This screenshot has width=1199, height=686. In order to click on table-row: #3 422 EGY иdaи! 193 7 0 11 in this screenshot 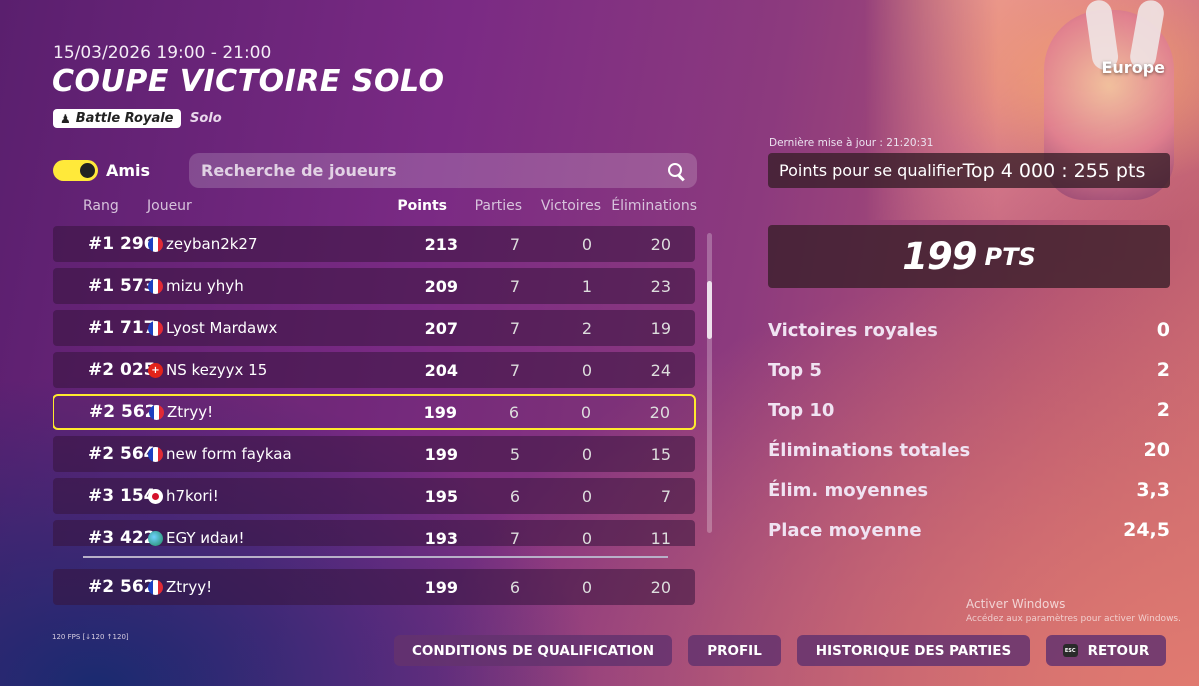, I will do `click(374, 533)`.